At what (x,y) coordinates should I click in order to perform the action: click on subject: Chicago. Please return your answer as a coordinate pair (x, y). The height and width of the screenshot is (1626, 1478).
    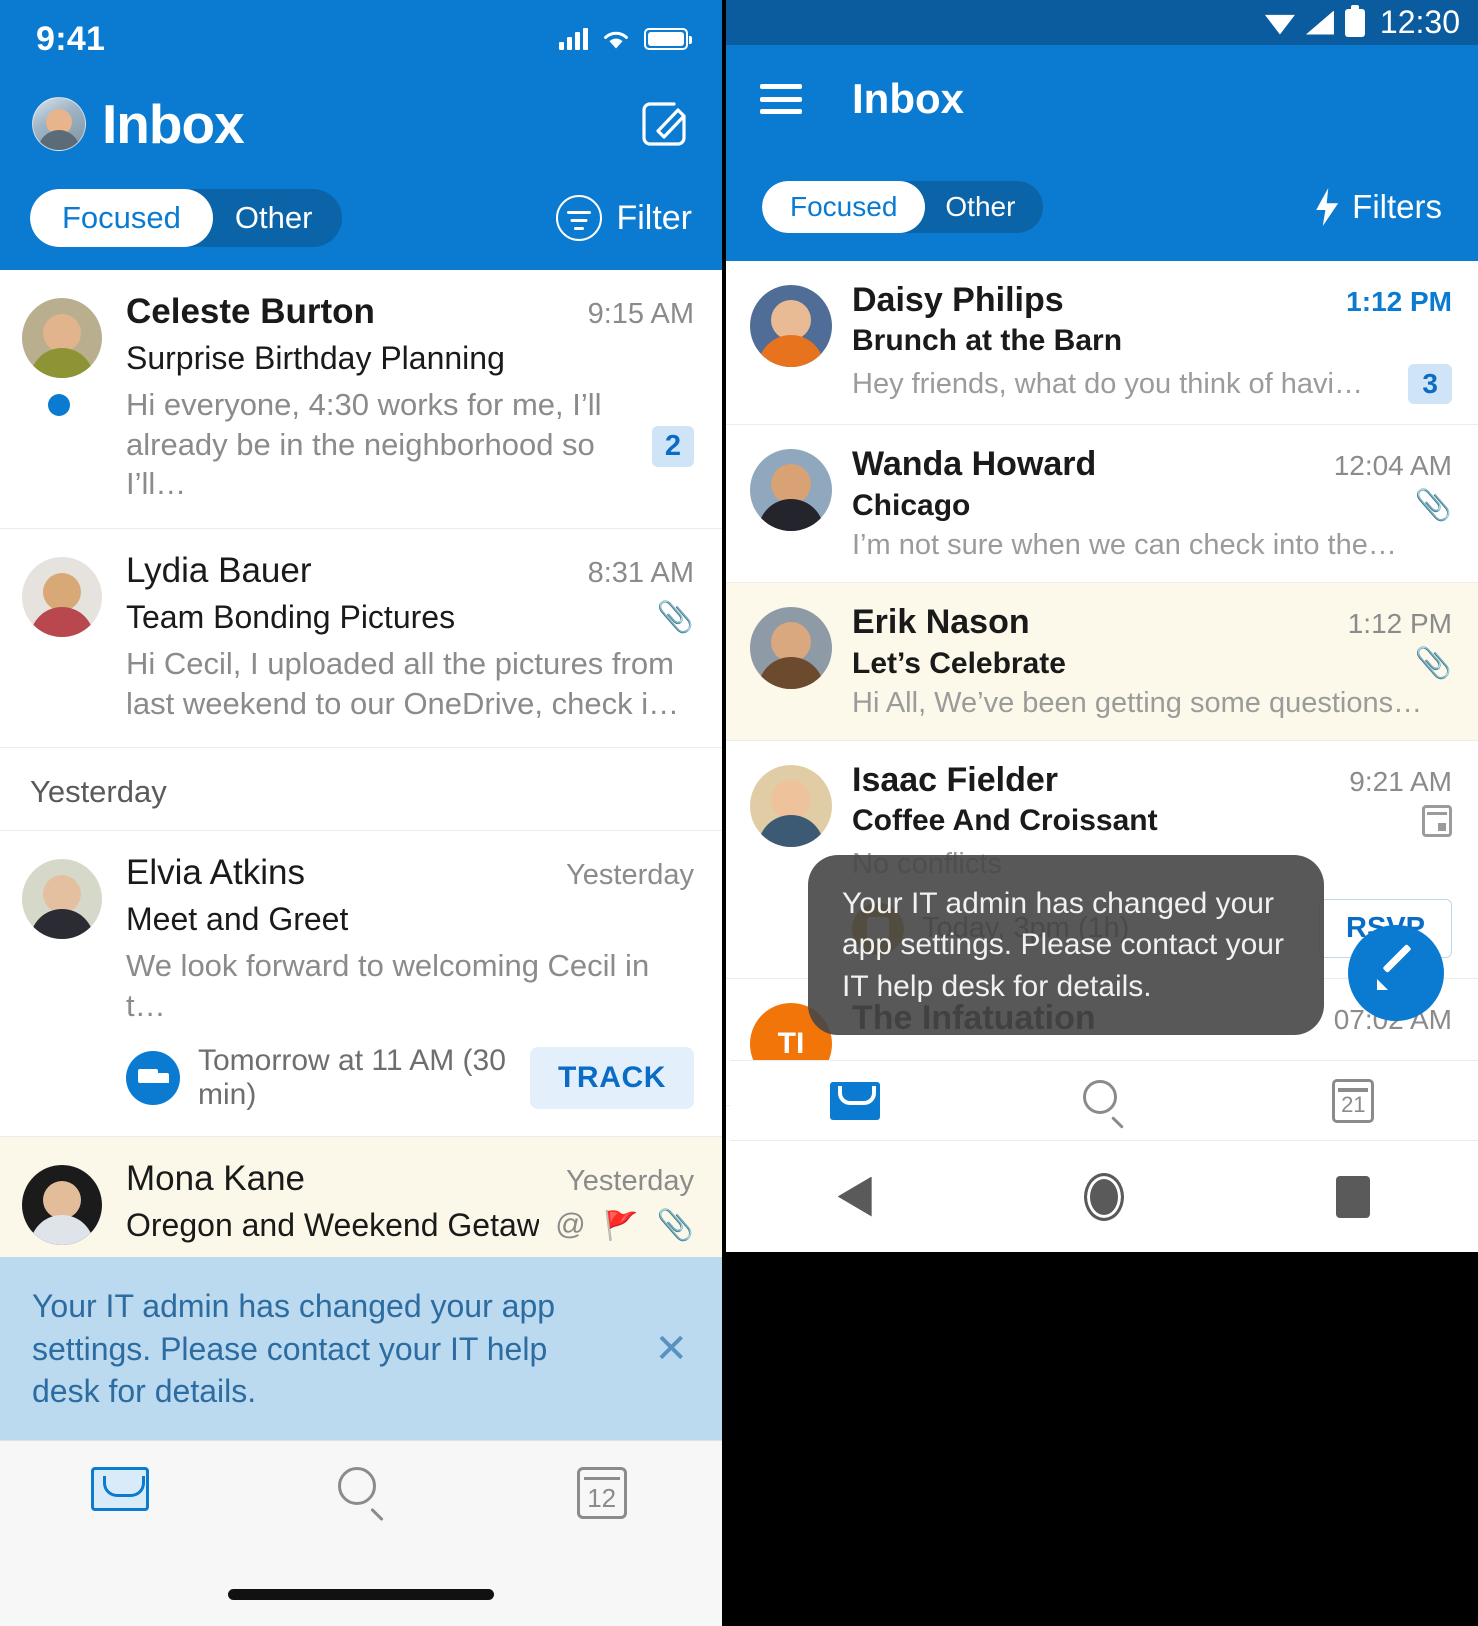
    Looking at the image, I should click on (911, 505).